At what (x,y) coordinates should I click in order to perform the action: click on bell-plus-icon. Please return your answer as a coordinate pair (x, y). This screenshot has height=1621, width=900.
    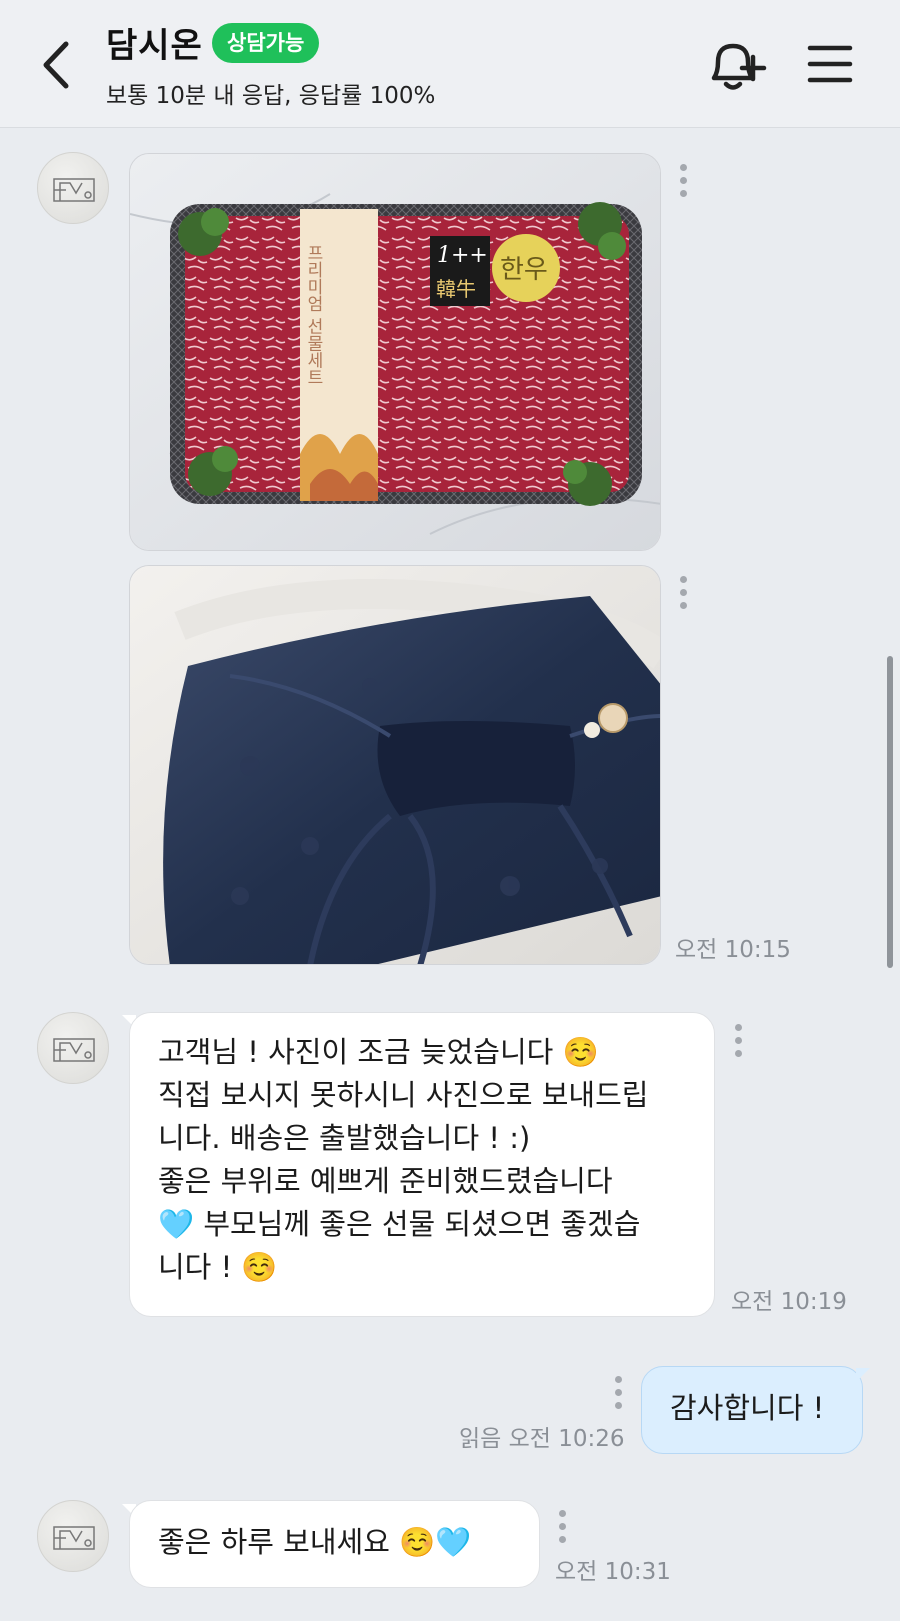
    Looking at the image, I should click on (739, 66).